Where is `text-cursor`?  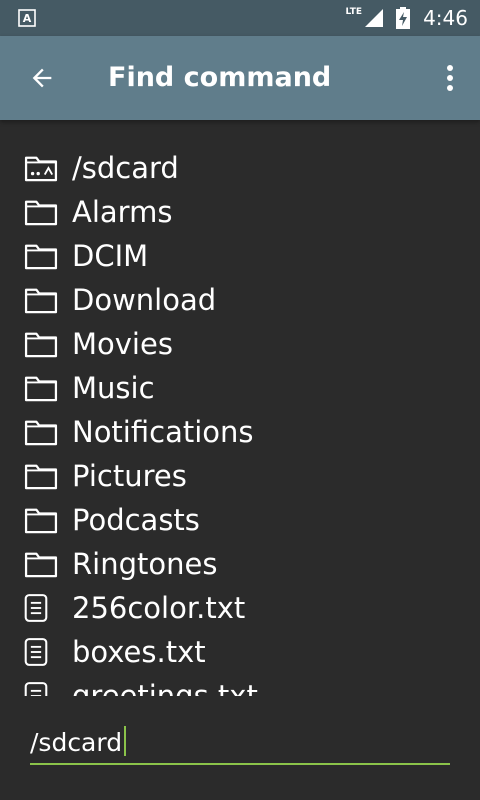
text-cursor is located at coordinates (125, 741).